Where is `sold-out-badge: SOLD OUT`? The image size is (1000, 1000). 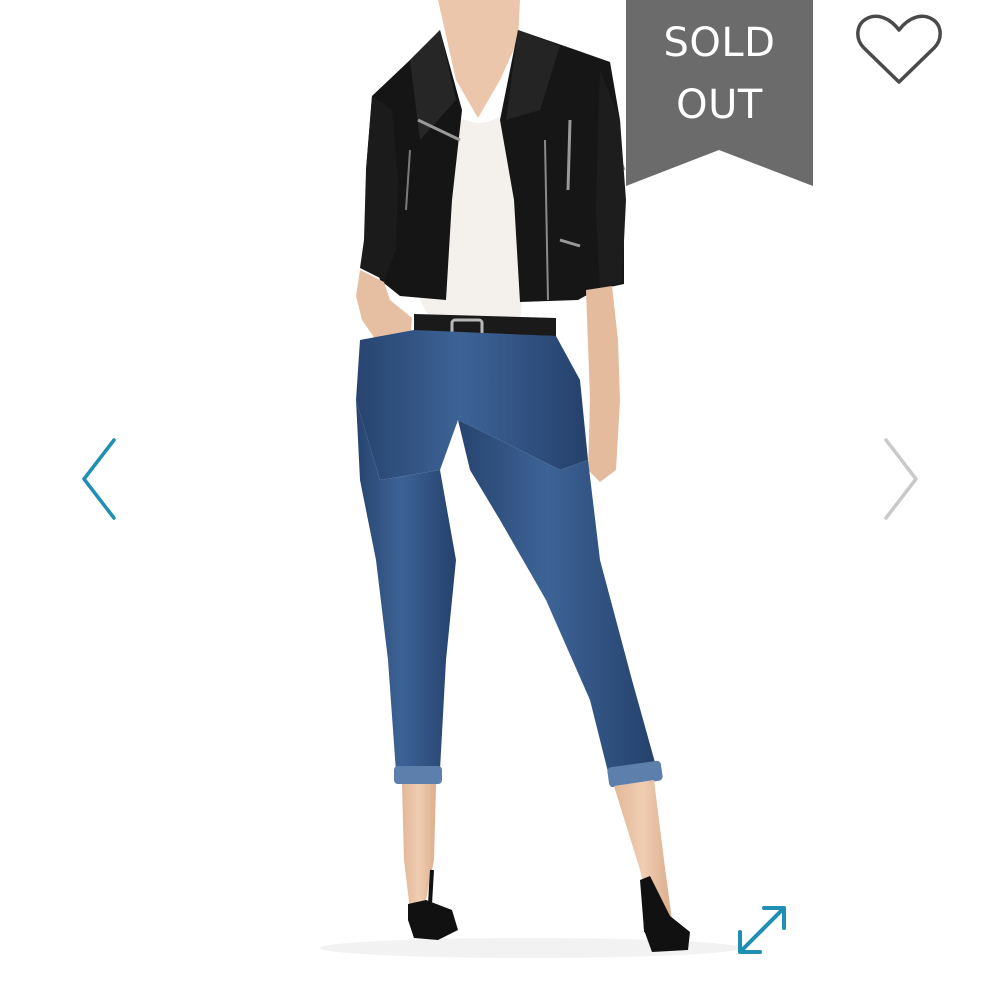
sold-out-badge: SOLD OUT is located at coordinates (719, 93).